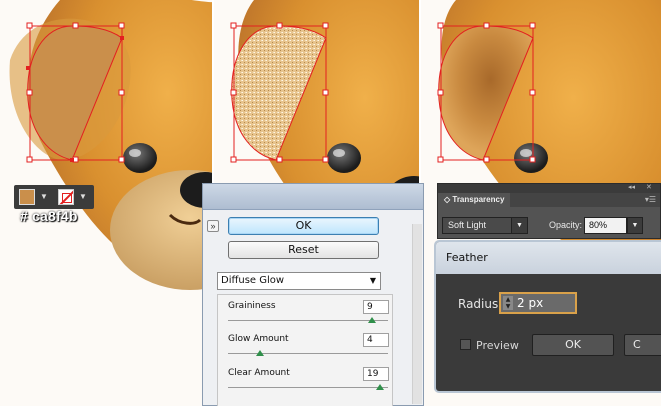 Image resolution: width=661 pixels, height=406 pixels. I want to click on preview-checkbox-row: Preview, so click(489, 345).